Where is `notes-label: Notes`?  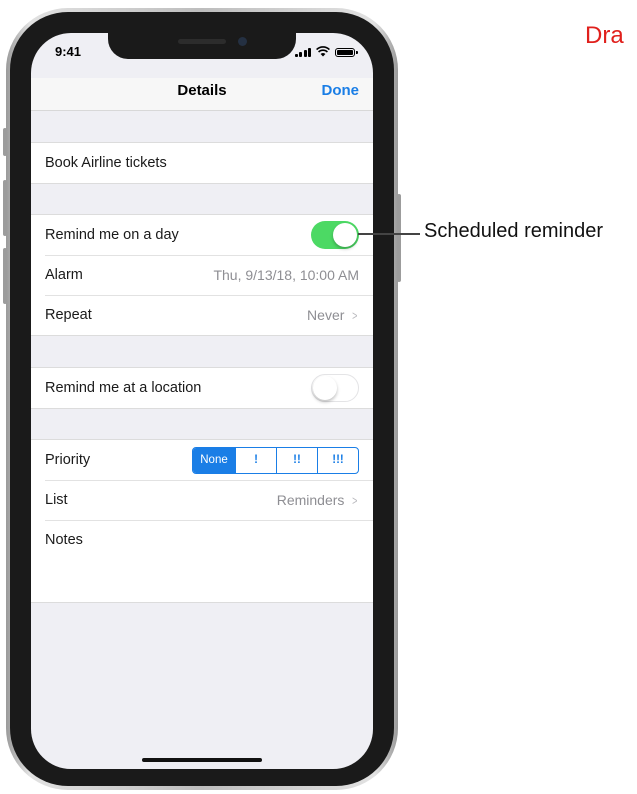
notes-label: Notes is located at coordinates (64, 540).